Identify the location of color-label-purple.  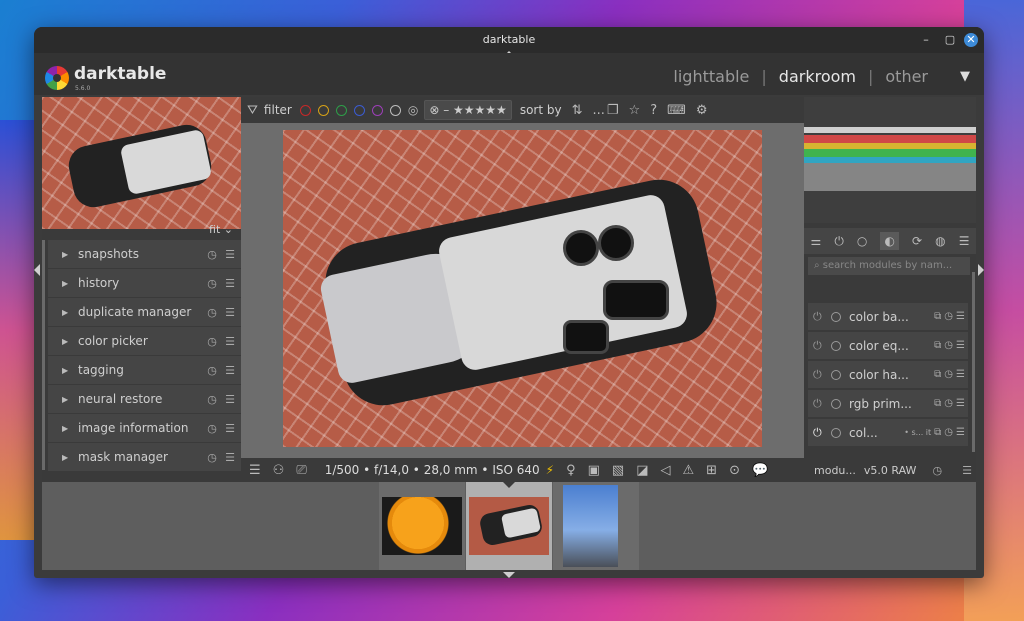
(377, 110).